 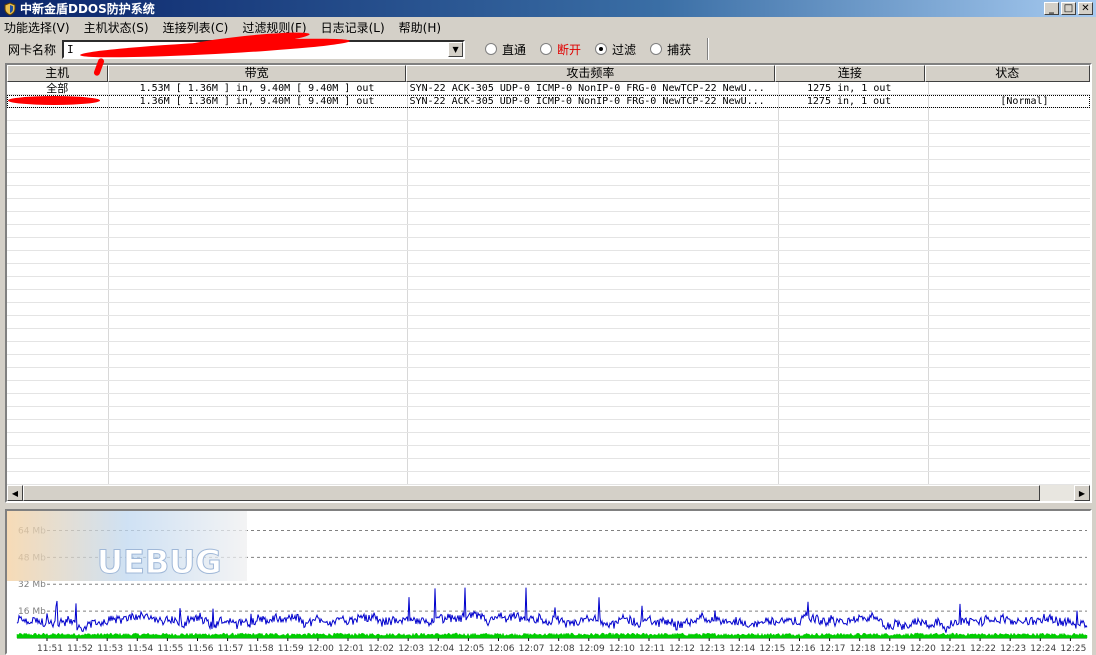 I want to click on series-blue-line, so click(x=552, y=610).